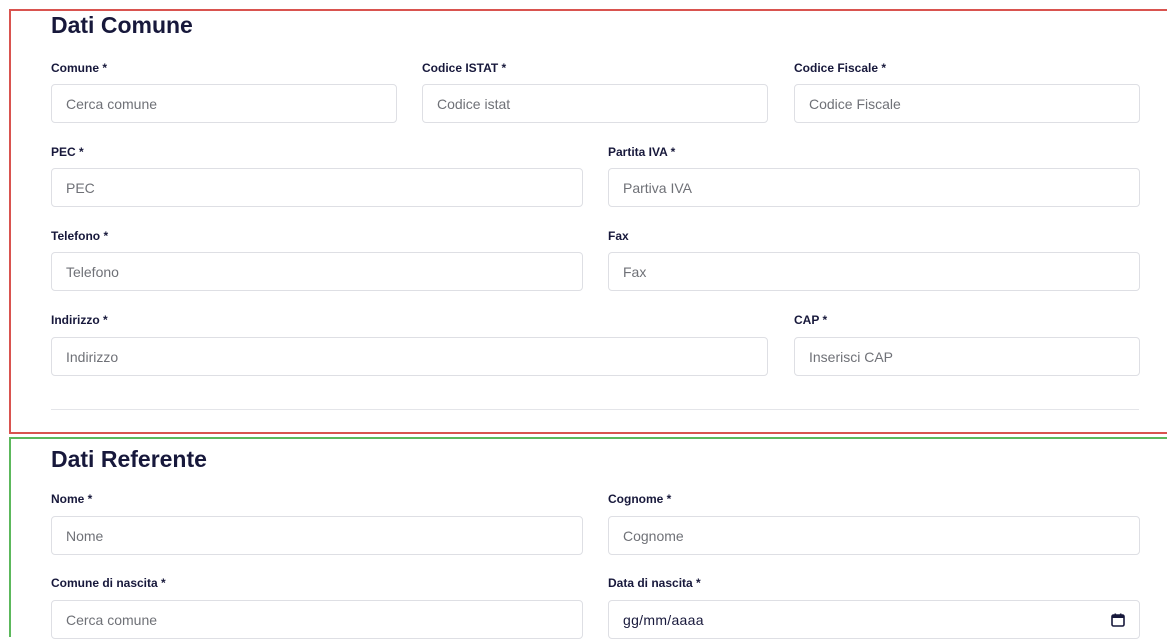 This screenshot has height=639, width=1167. I want to click on fax-label: Fax, so click(618, 236).